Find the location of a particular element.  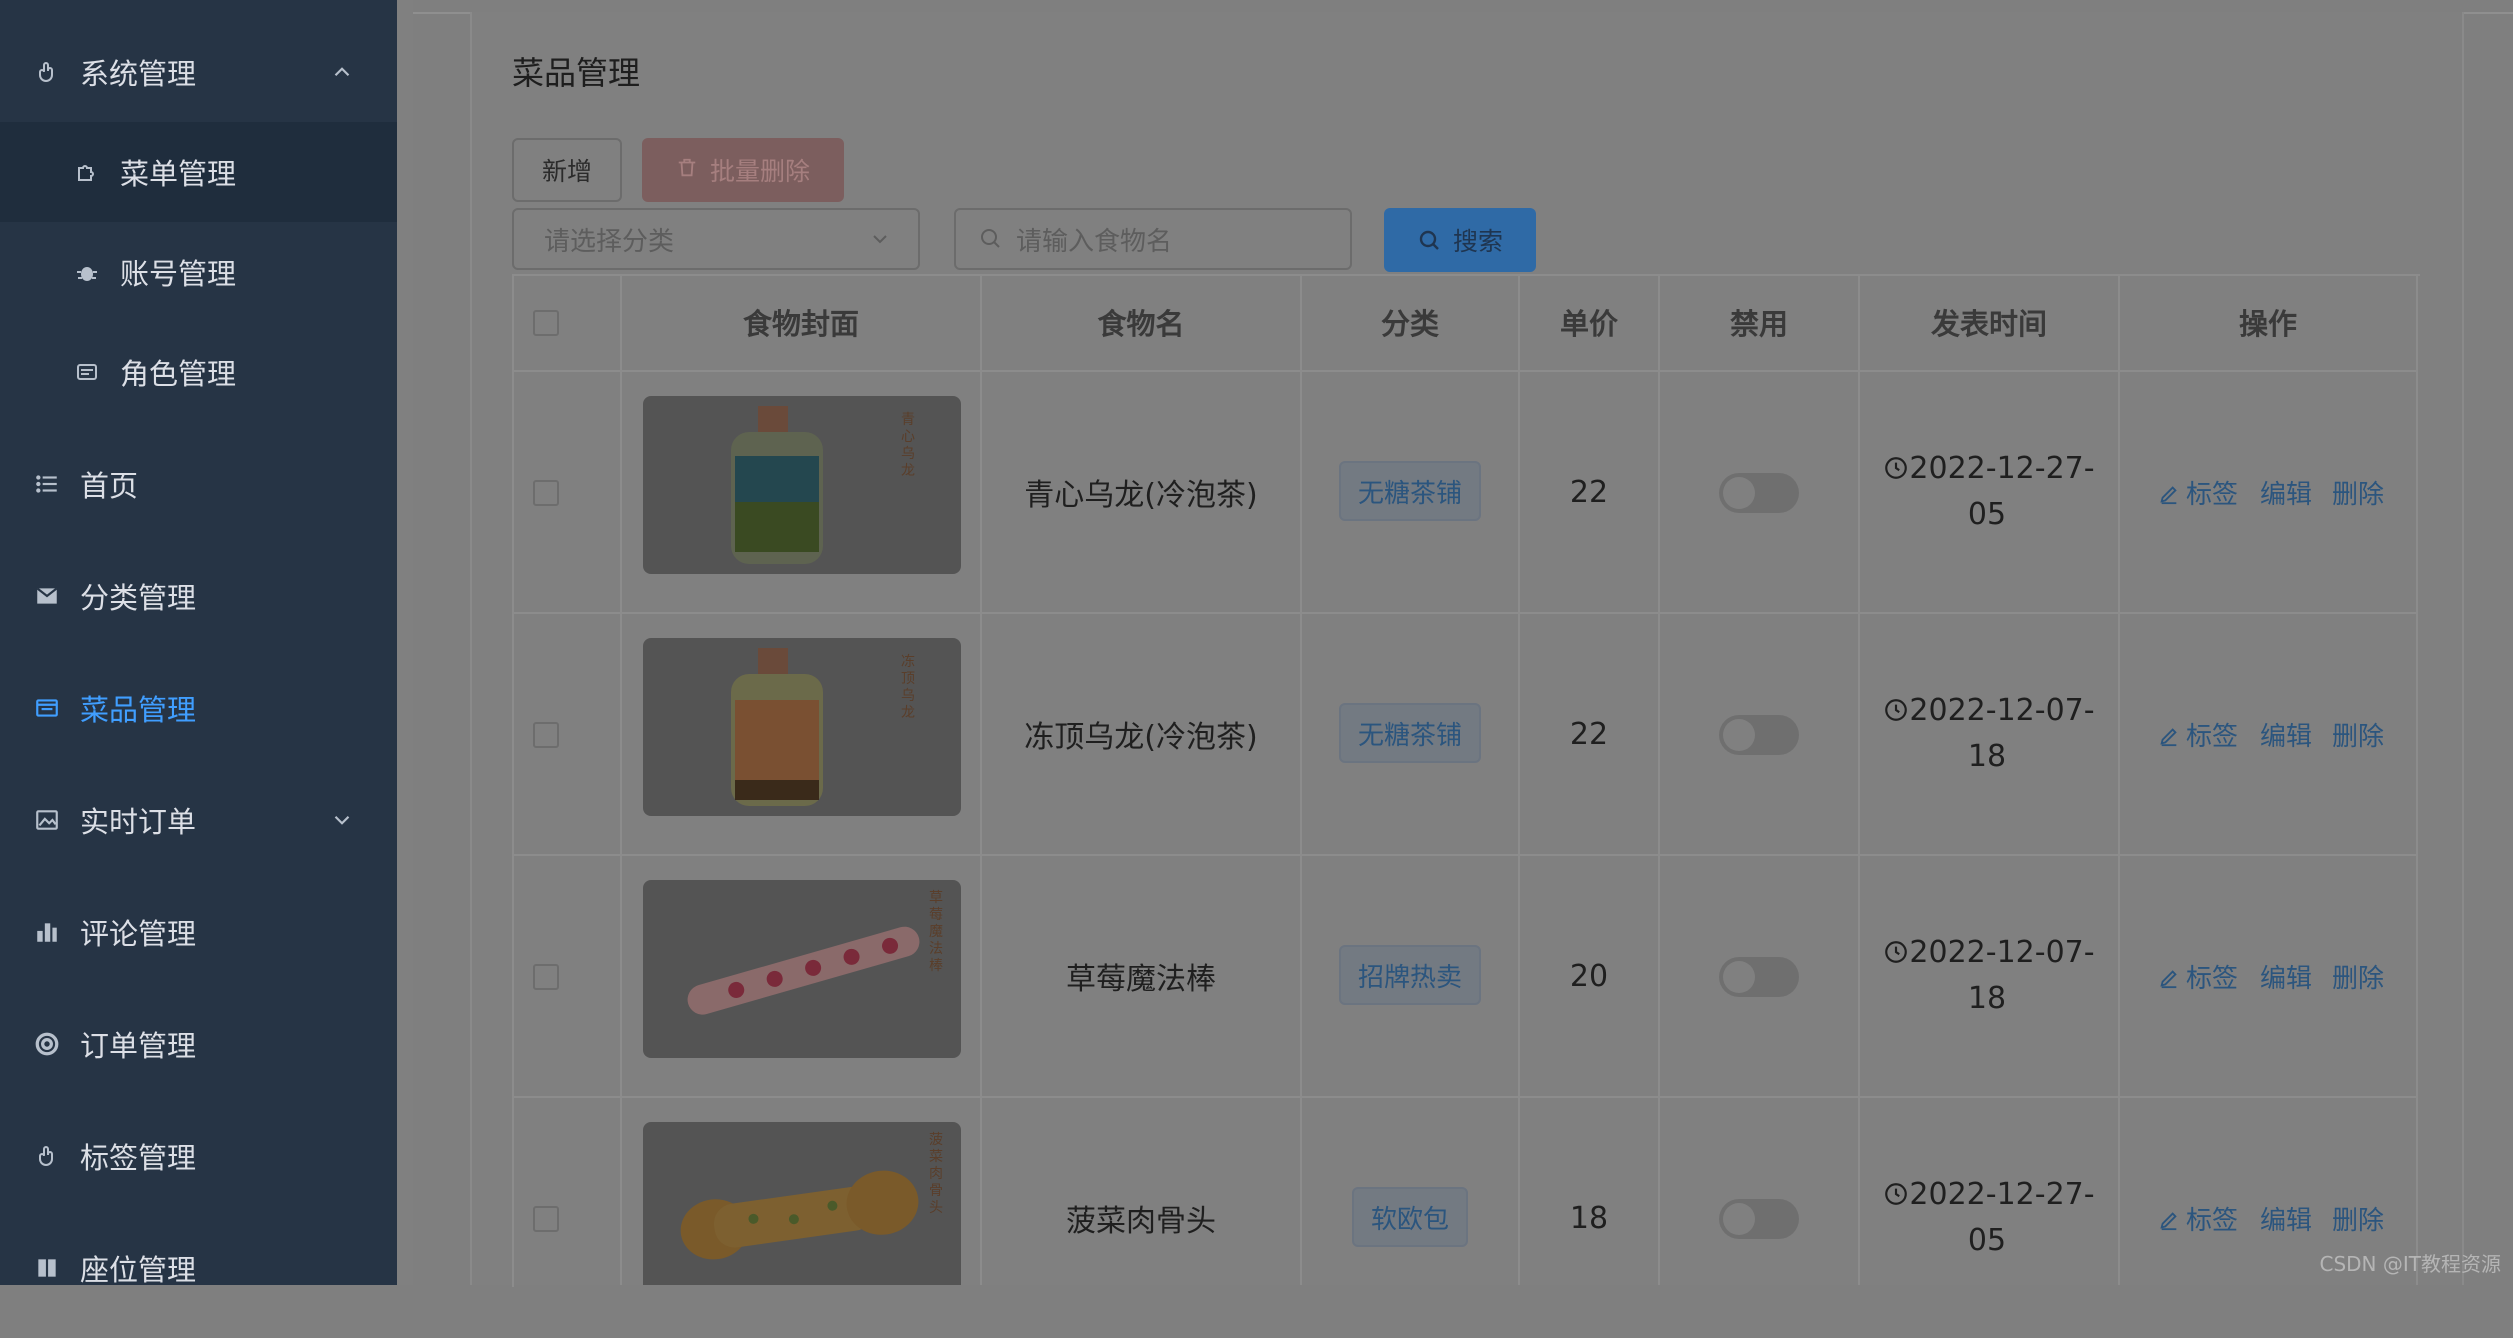

food-cover-image: 菠菜肉骨头 is located at coordinates (802, 1203).